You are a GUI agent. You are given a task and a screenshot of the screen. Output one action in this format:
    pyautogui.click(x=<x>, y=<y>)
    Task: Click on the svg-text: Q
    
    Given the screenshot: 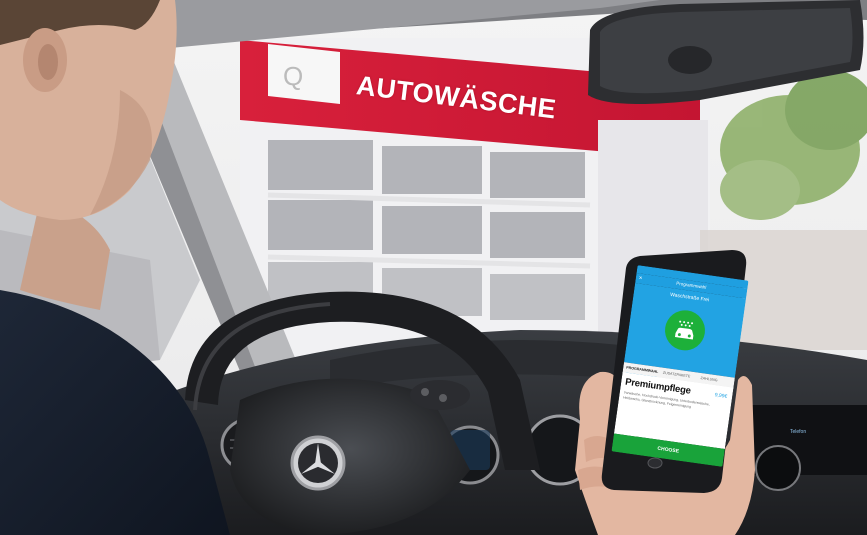 What is the action you would take?
    pyautogui.click(x=293, y=76)
    